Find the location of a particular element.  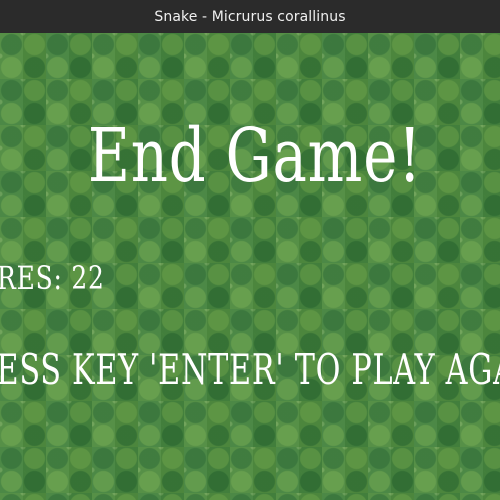

window-title: Snake - Micrurus corallinus is located at coordinates (250, 16).